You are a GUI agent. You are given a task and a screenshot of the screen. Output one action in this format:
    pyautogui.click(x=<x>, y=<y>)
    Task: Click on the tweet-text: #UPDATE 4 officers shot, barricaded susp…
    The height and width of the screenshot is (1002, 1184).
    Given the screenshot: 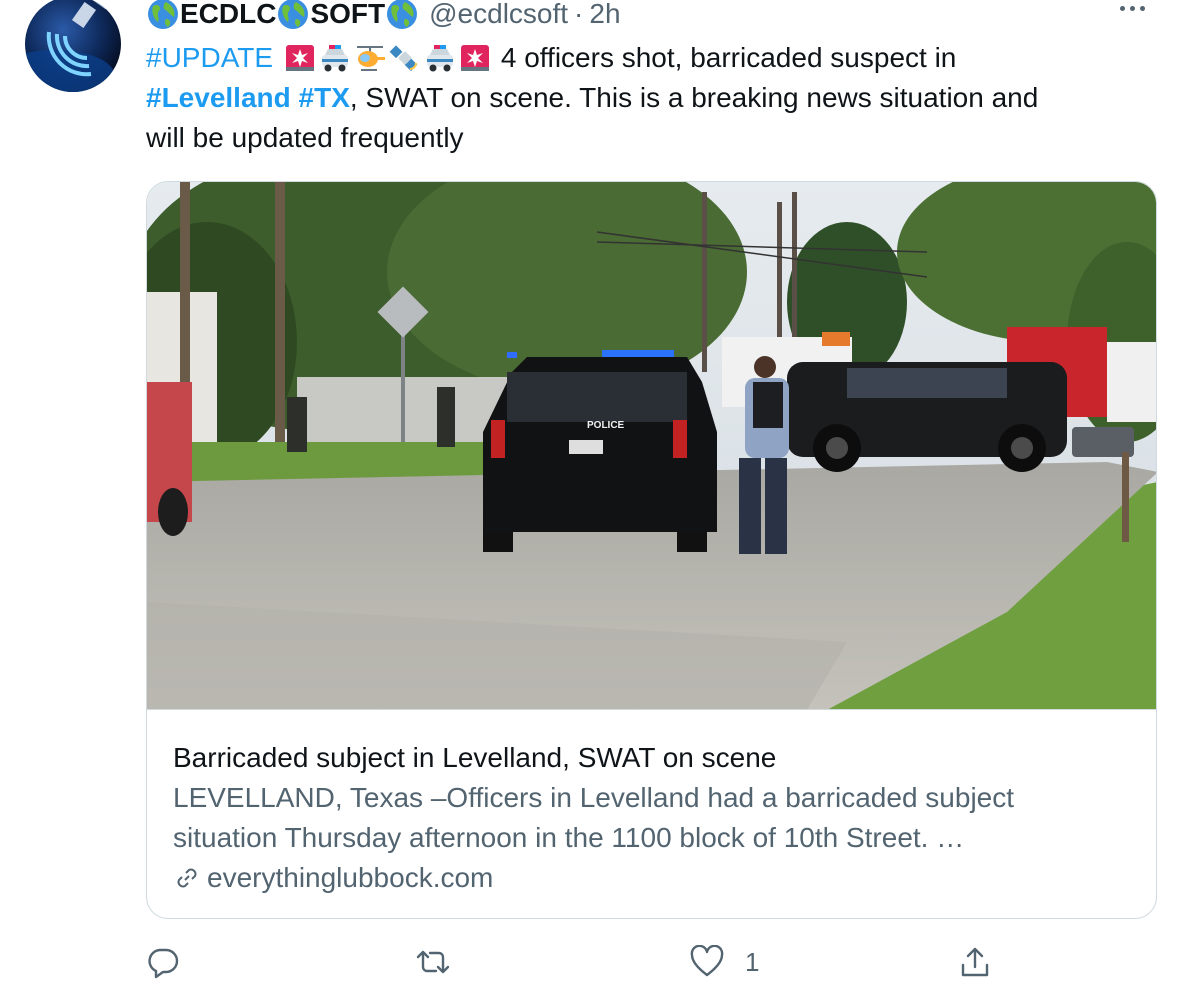 What is the action you would take?
    pyautogui.click(x=651, y=98)
    